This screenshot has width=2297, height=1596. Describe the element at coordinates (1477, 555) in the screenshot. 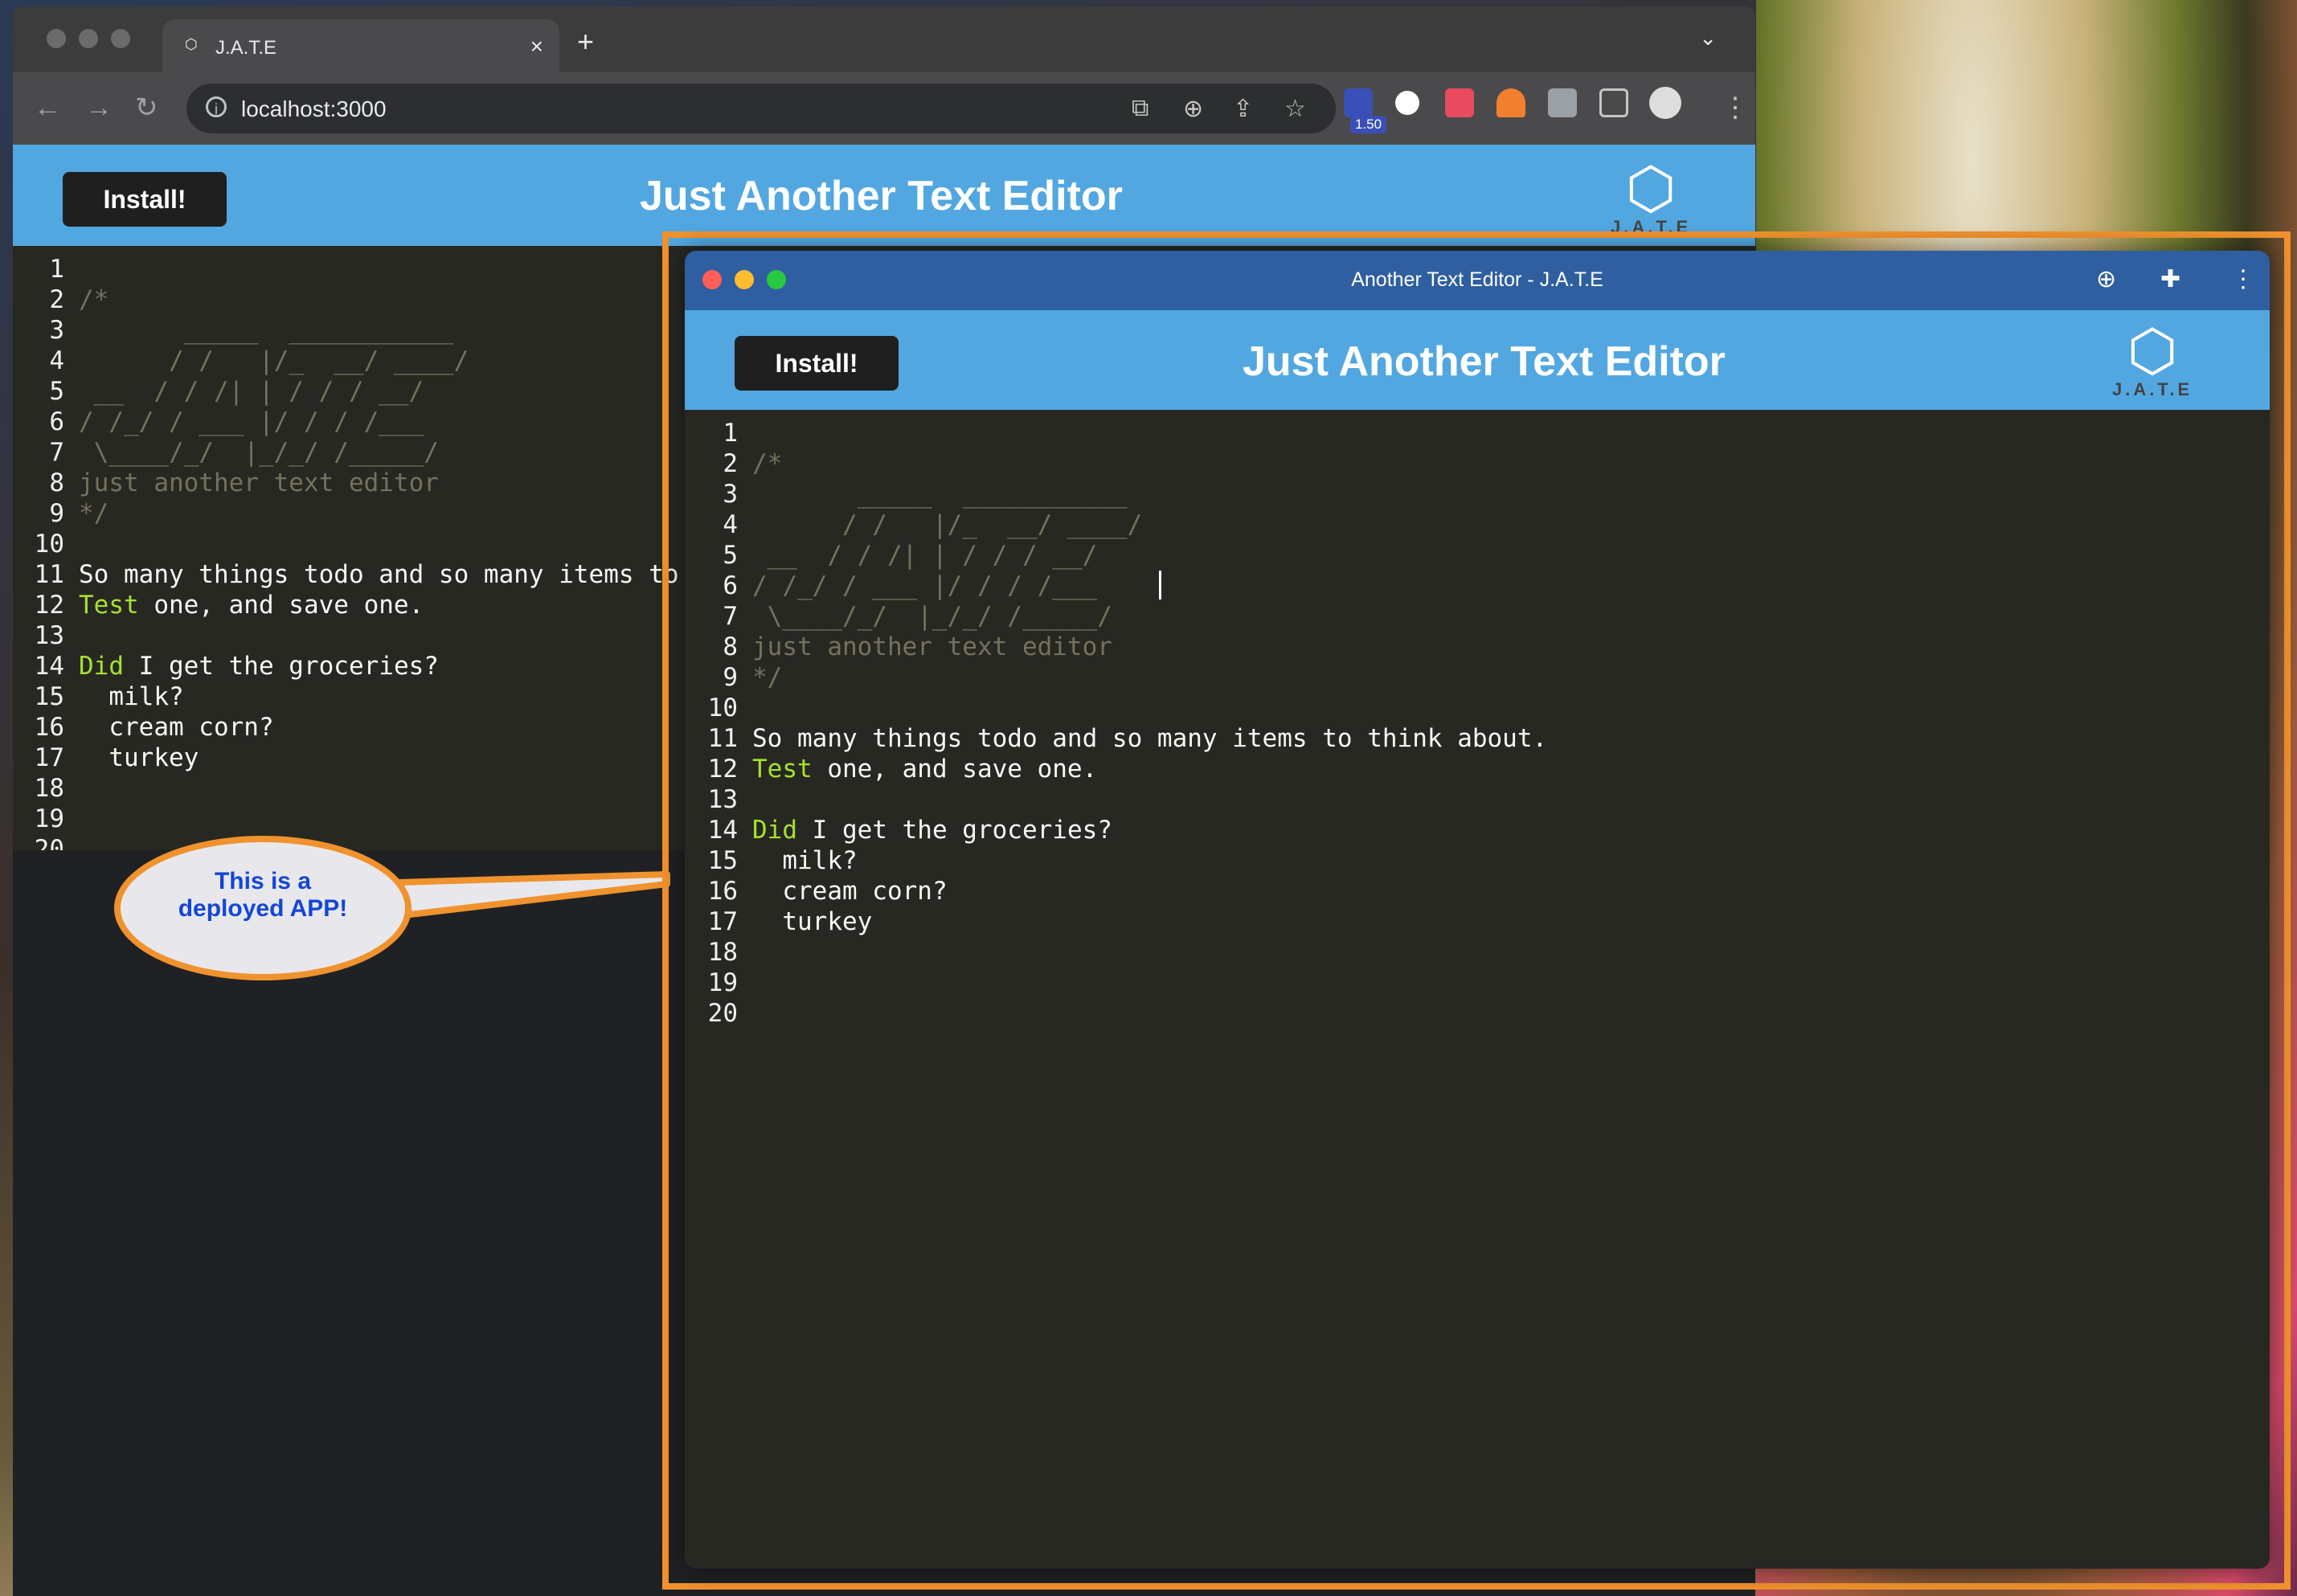

I see `editor-line: 5 __ / / /| | / / / __/` at that location.